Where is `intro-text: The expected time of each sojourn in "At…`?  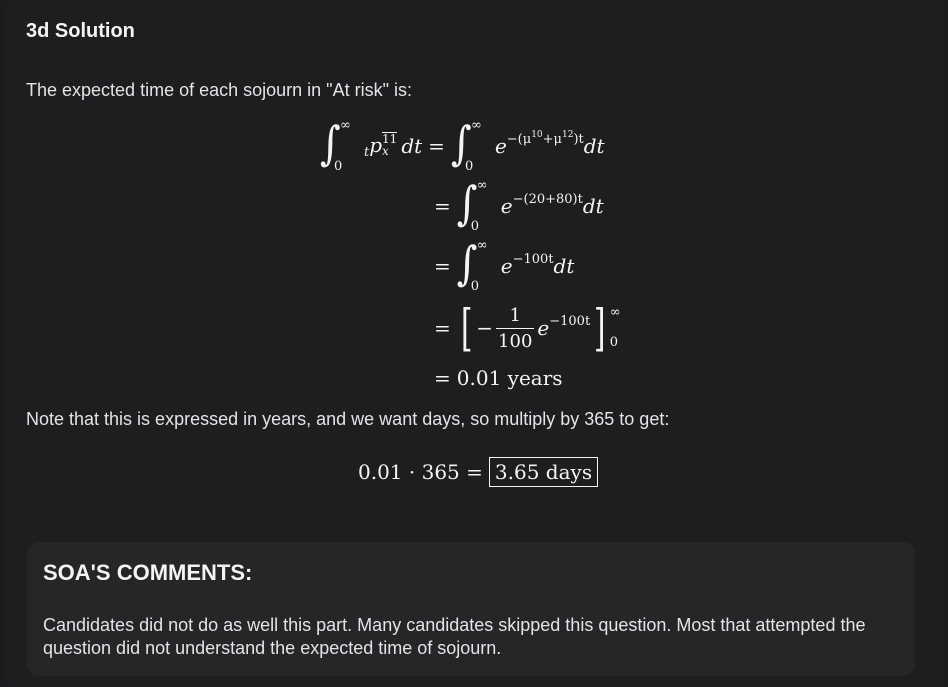 intro-text: The expected time of each sojourn in "At… is located at coordinates (219, 90).